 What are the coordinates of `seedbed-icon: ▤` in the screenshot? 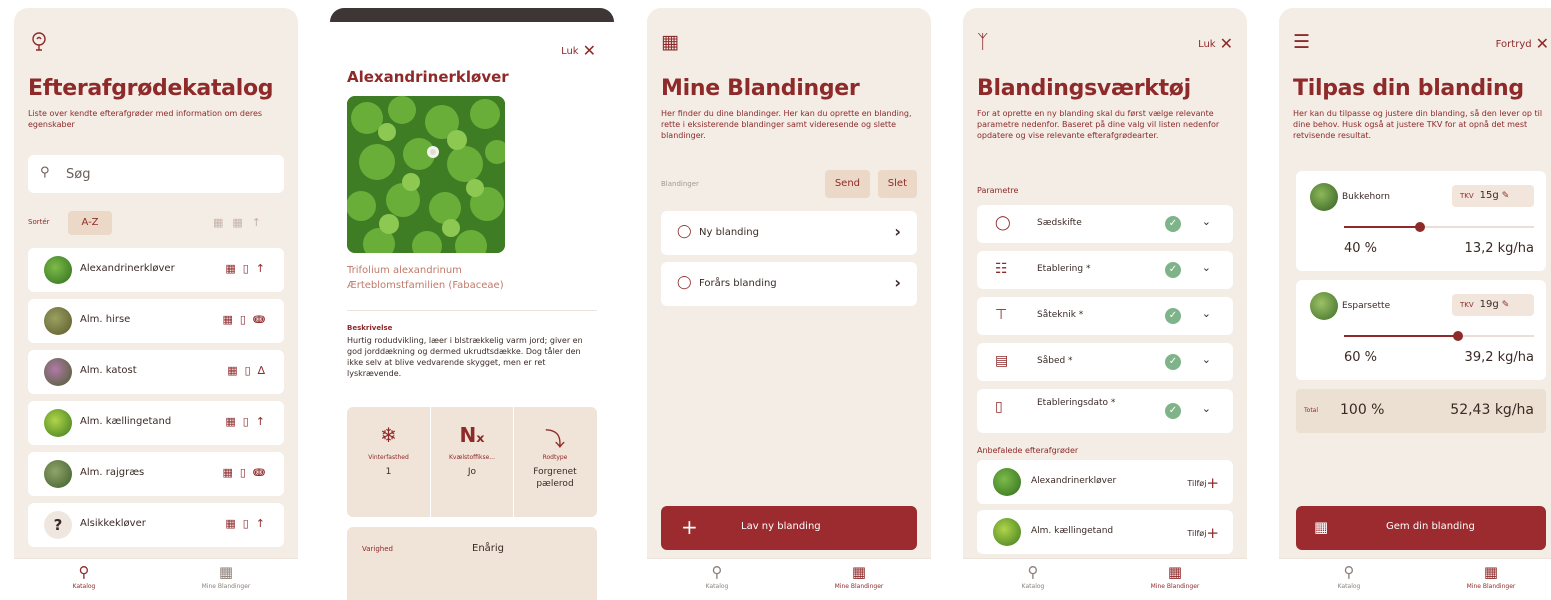 It's located at (1002, 361).